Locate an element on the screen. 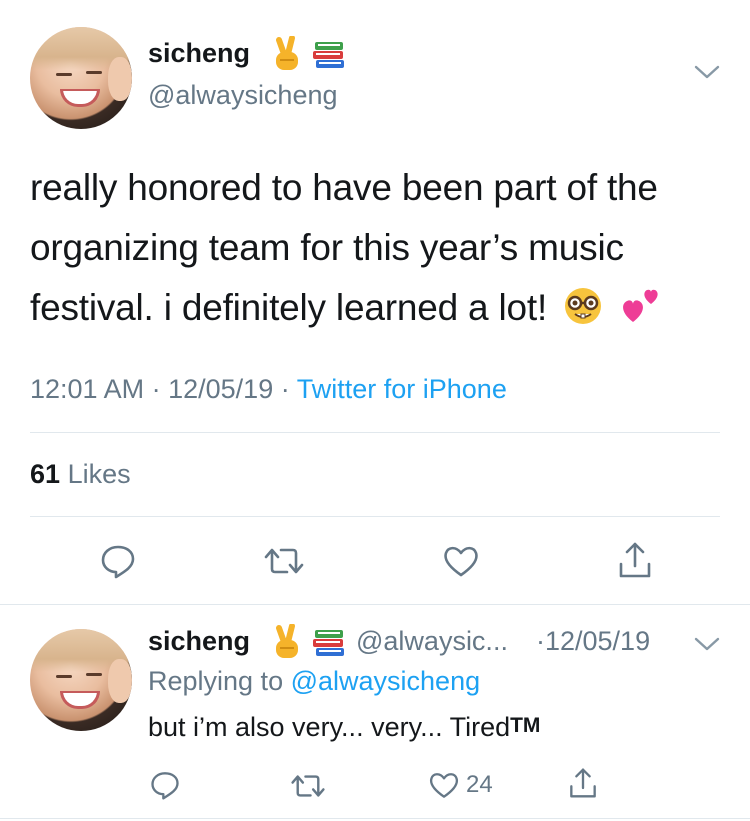 Image resolution: width=750 pixels, height=821 pixels. trademark-symbol: TM is located at coordinates (525, 725).